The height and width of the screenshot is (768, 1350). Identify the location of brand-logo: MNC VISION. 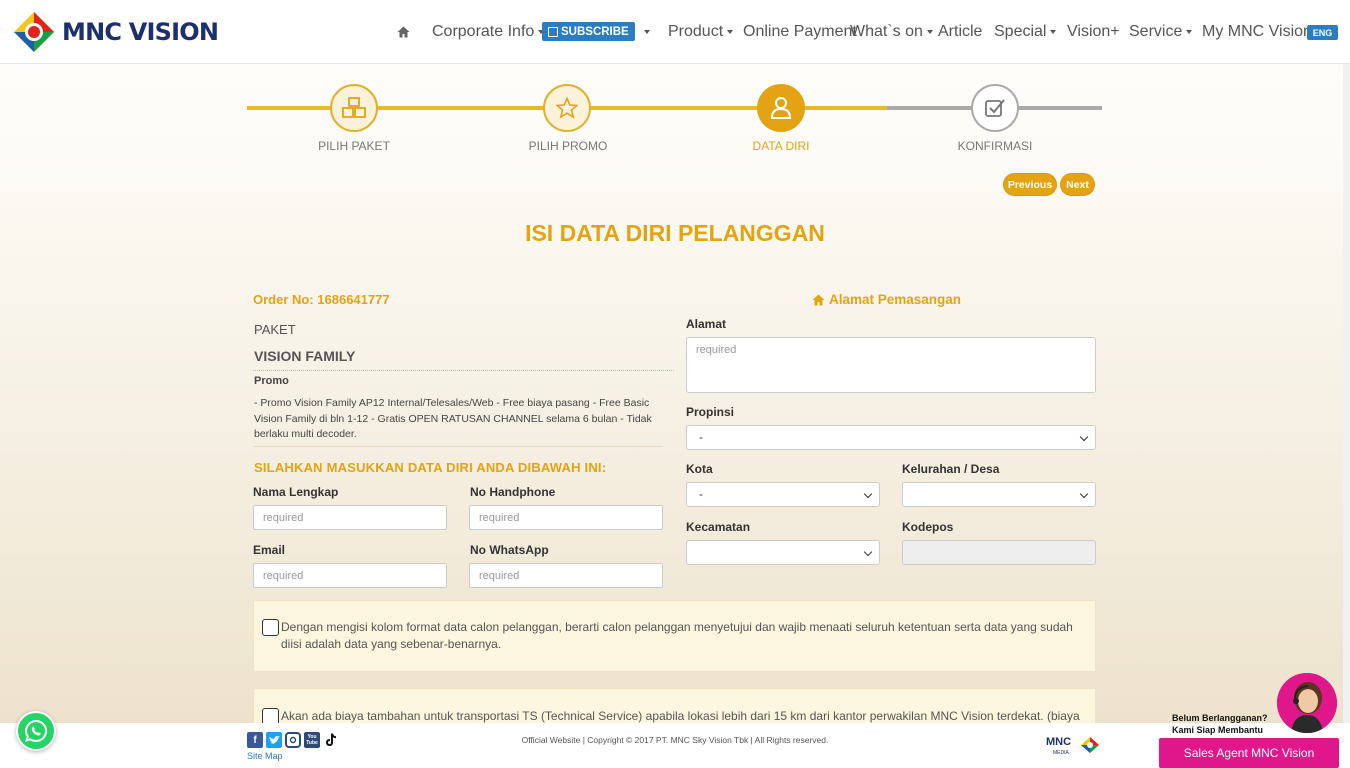
(115, 32).